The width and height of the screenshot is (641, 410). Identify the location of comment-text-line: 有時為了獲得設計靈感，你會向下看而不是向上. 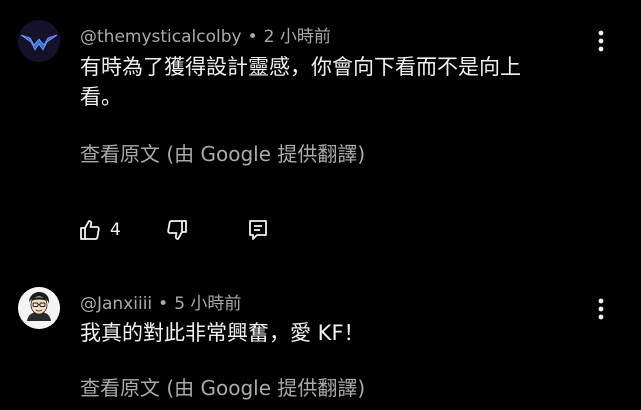
(300, 67).